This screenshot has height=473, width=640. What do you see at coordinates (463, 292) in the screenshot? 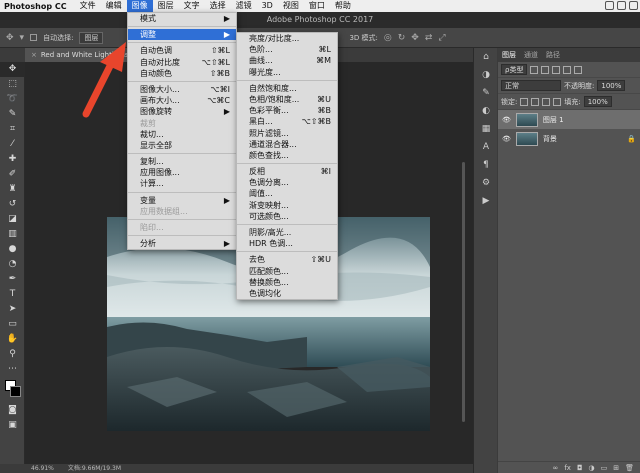
I see `vertical-scrollbar` at bounding box center [463, 292].